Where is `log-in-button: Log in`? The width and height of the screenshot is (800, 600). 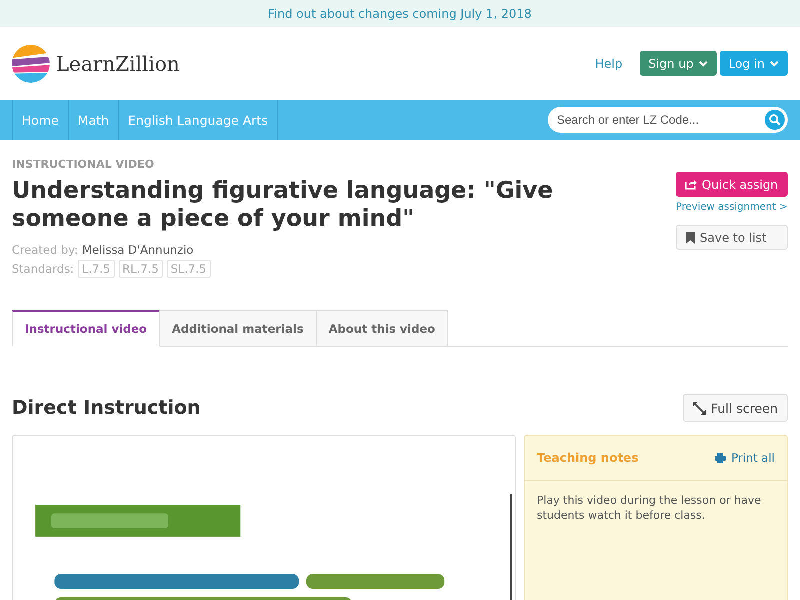
log-in-button: Log in is located at coordinates (754, 63).